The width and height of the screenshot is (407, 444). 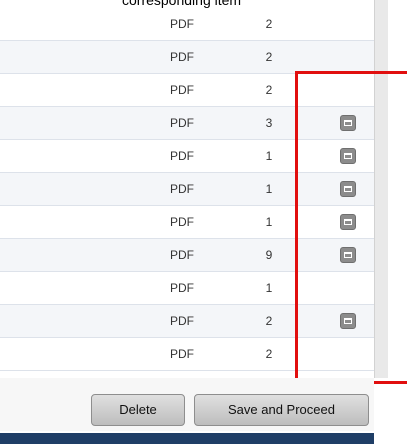 I want to click on page-count: 3, so click(x=269, y=123).